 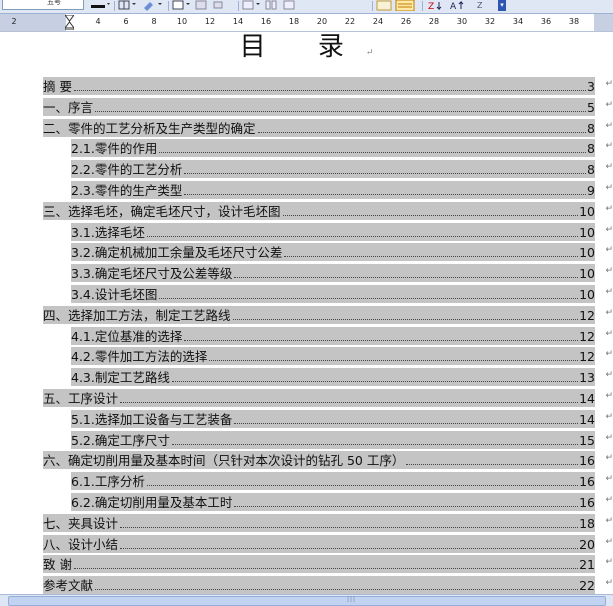 I want to click on toc-entry: 4.2.零件加工方法的选择 12 ↵, so click(x=328, y=356).